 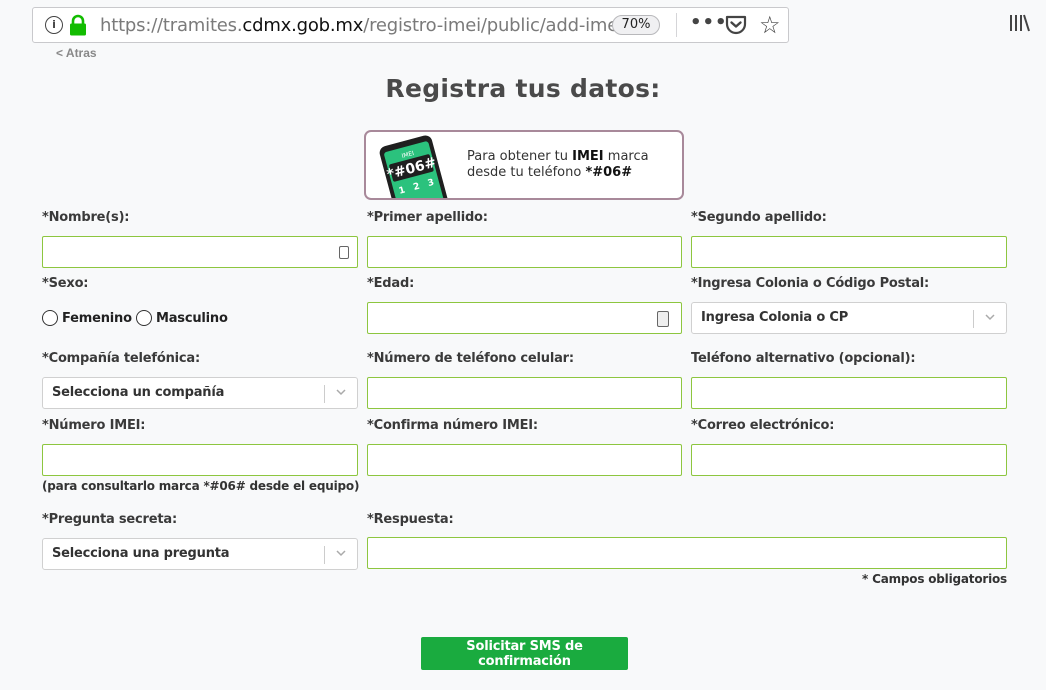 I want to click on correo-label: *Correo electrónico:, so click(x=763, y=425).